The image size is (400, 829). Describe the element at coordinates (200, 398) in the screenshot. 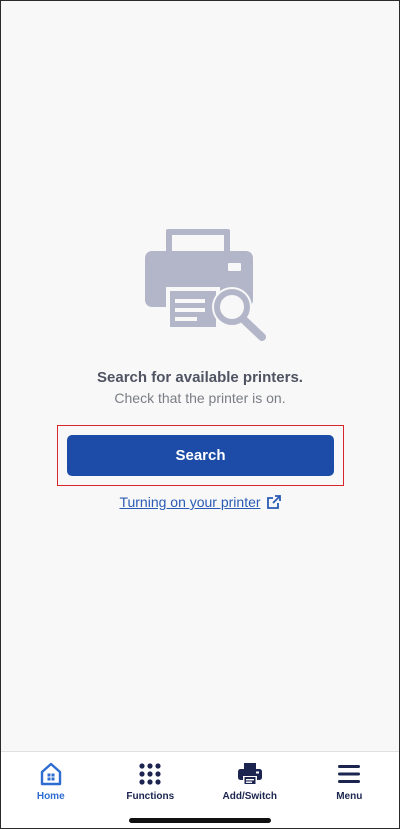

I see `page-subtitle: Check that the printer is on.` at that location.